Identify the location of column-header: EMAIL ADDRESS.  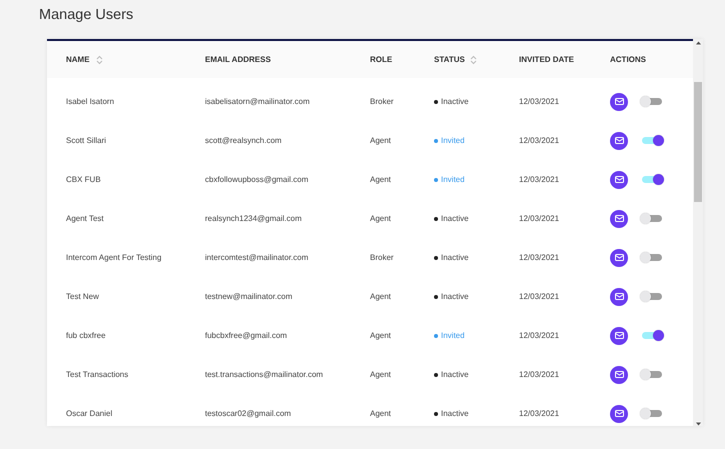
(238, 59).